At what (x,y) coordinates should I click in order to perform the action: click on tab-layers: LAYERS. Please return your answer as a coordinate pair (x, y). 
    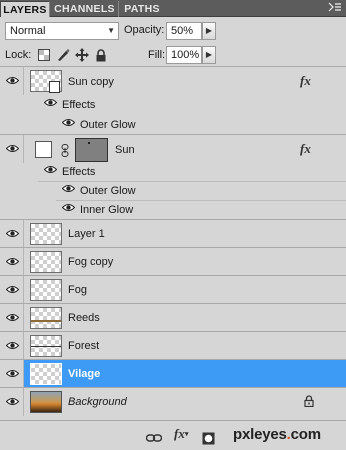
    Looking at the image, I should click on (25, 9).